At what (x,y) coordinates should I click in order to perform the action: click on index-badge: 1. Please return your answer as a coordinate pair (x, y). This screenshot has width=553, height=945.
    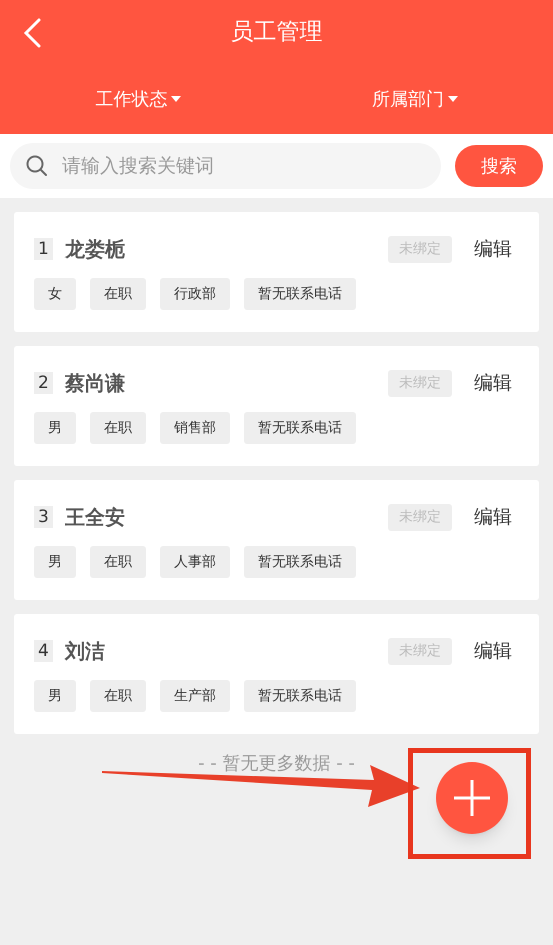
    Looking at the image, I should click on (43, 249).